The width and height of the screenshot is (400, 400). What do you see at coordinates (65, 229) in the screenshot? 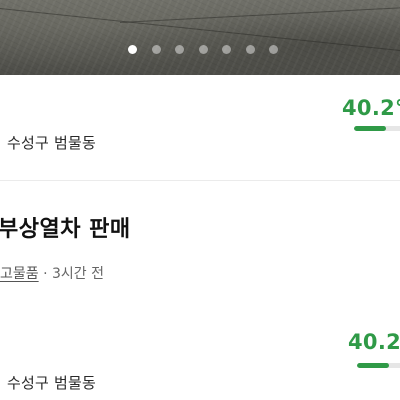
I see `article-title: 부상열차 판매` at bounding box center [65, 229].